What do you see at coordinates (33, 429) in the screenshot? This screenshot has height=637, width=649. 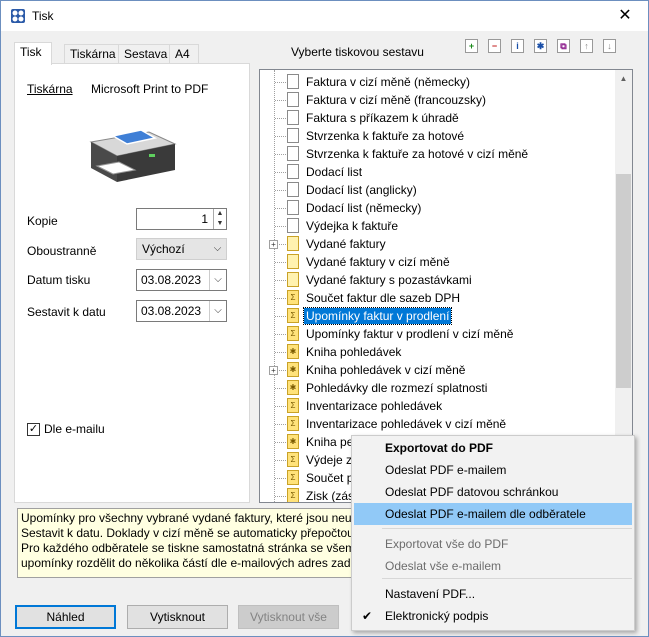 I see `email-checkbox: ✓` at bounding box center [33, 429].